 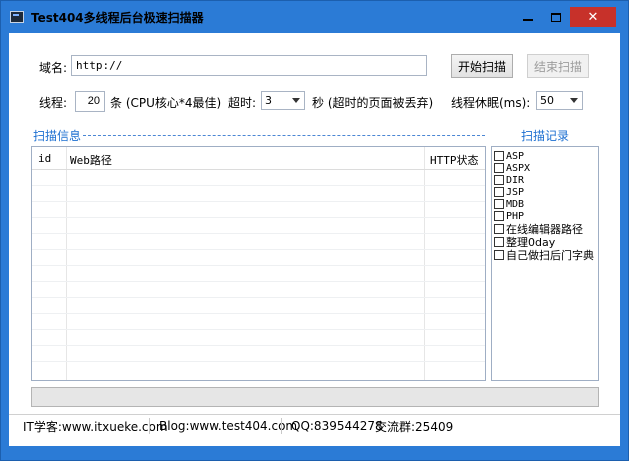 I want to click on timeout-select: 3, so click(x=283, y=100).